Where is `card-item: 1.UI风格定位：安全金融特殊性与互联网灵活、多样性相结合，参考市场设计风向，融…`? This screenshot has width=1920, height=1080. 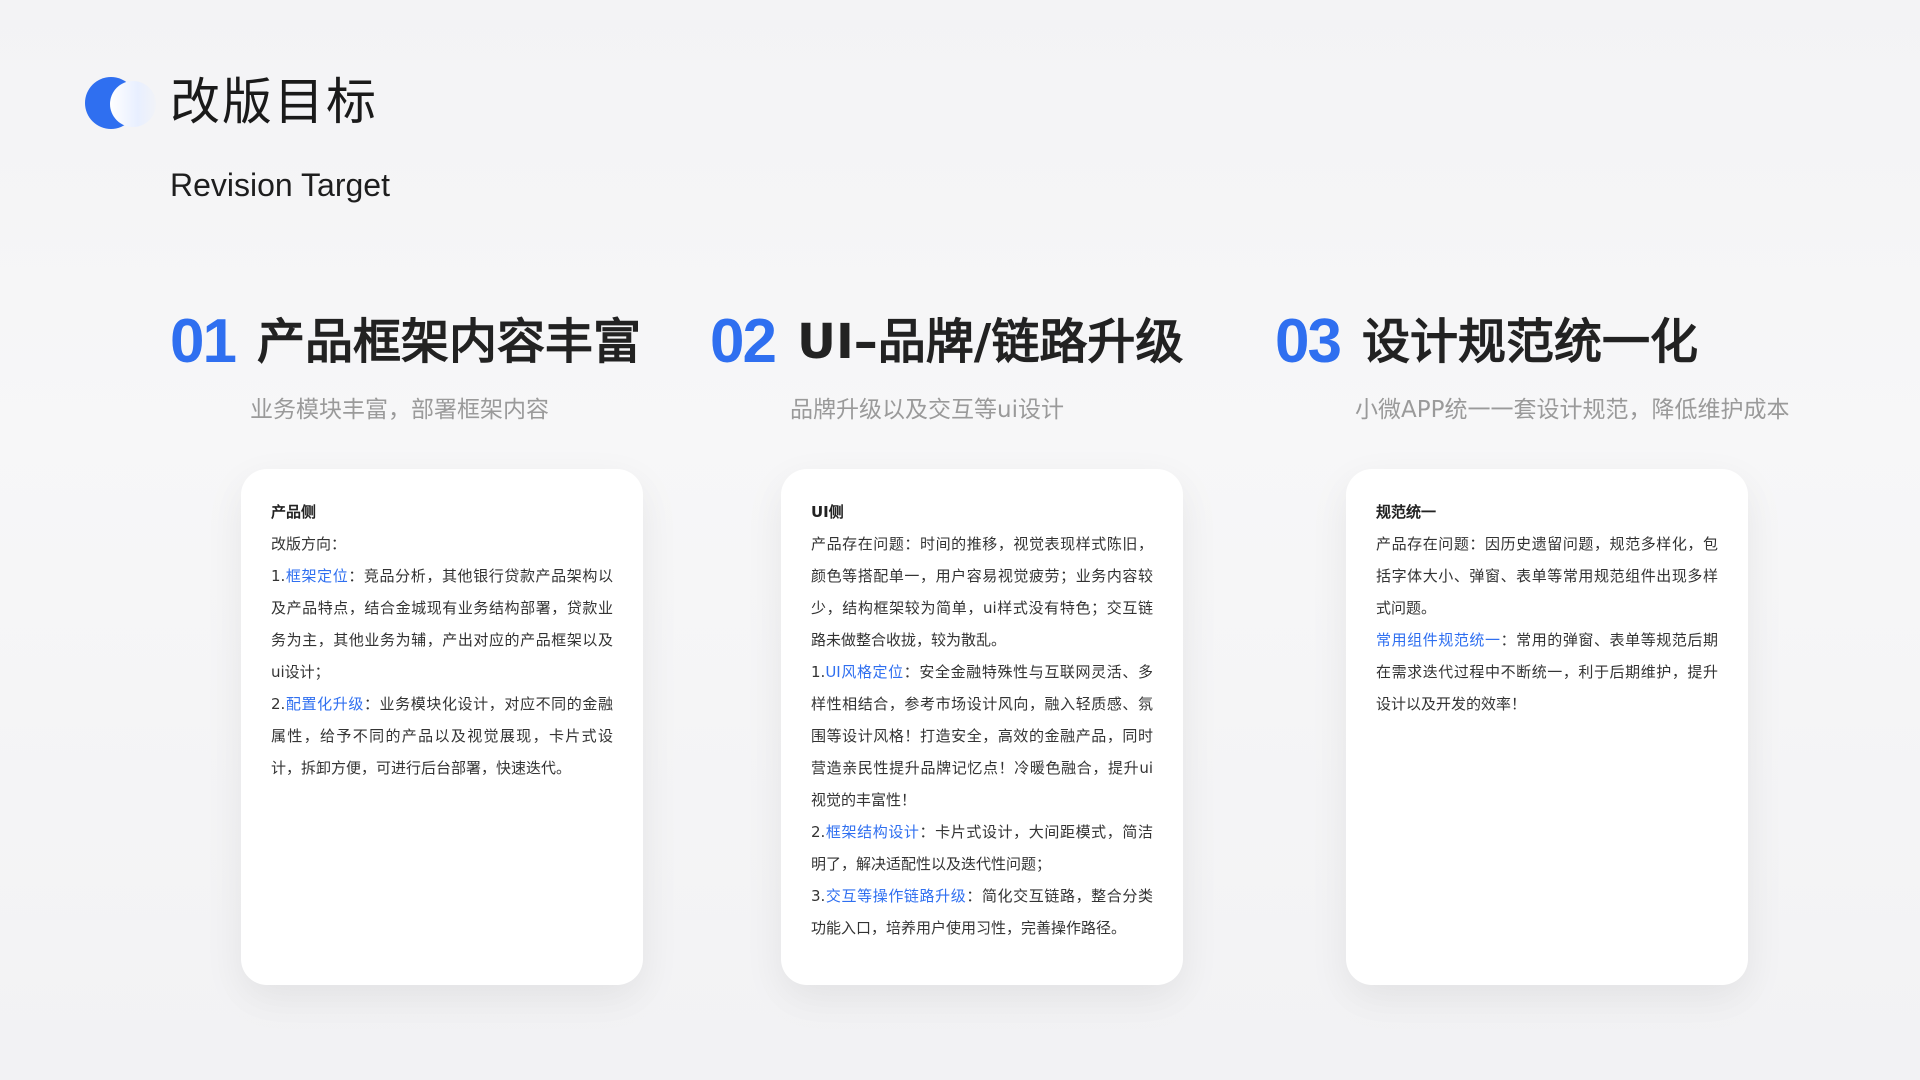
card-item: 1.UI风格定位：安全金融特殊性与互联网灵活、多样性相结合，参考市场设计风向，融… is located at coordinates (982, 736).